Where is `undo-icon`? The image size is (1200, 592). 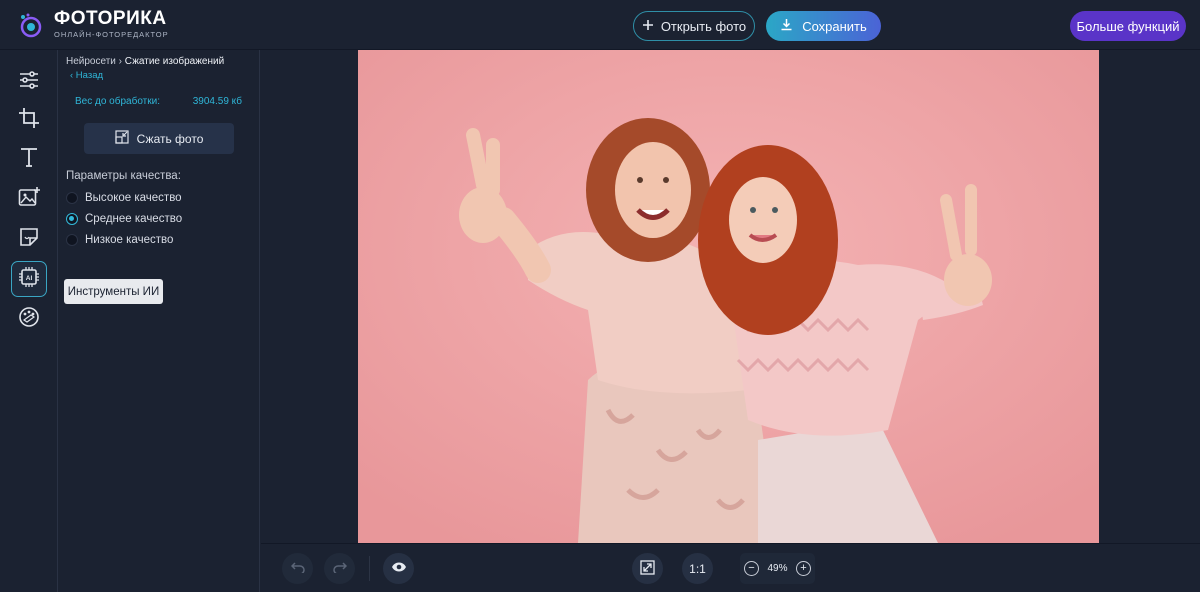
undo-icon is located at coordinates (297, 568).